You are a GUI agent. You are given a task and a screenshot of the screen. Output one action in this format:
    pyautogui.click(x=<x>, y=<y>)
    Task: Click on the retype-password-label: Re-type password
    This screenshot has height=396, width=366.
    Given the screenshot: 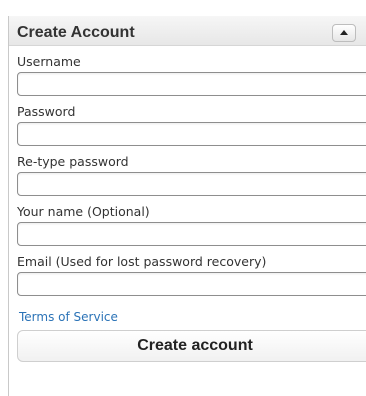 What is the action you would take?
    pyautogui.click(x=73, y=161)
    